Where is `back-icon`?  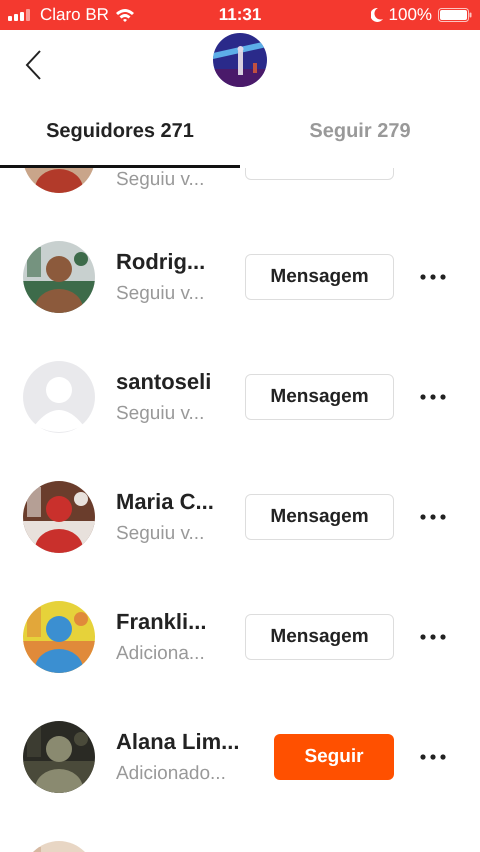
back-icon is located at coordinates (33, 65).